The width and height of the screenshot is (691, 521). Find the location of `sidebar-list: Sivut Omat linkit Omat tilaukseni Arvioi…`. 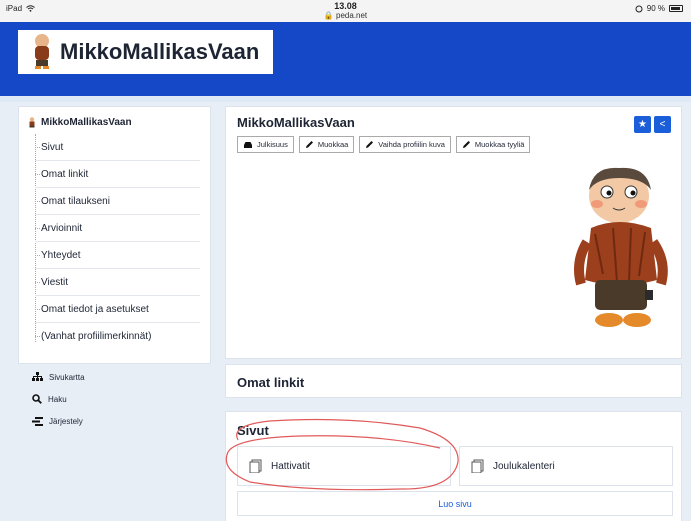

sidebar-list: Sivut Omat linkit Omat tilaukseni Arvioi… is located at coordinates (122, 242).